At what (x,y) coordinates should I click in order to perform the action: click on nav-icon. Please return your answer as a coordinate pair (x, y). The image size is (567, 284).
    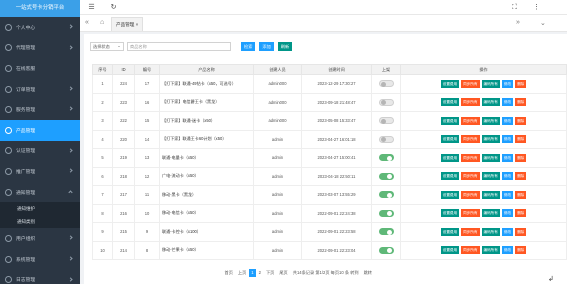
    Looking at the image, I should click on (8, 280).